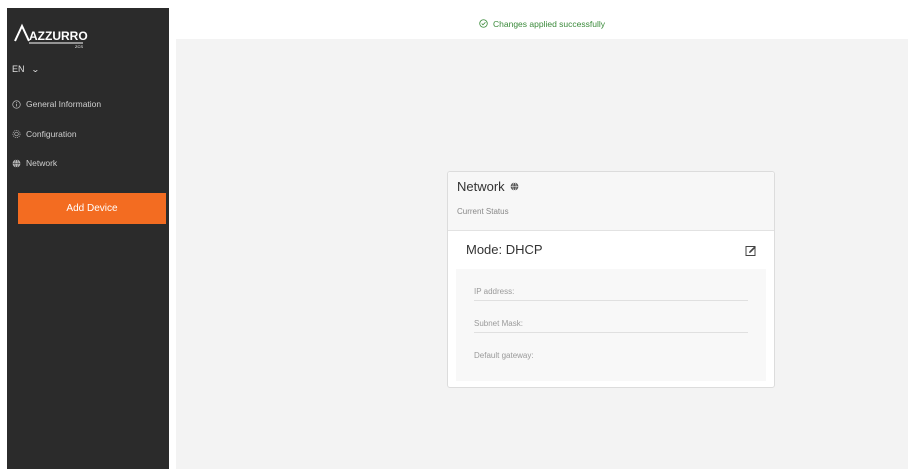  Describe the element at coordinates (79, 46) in the screenshot. I see `logo-sub: ZCS` at that location.